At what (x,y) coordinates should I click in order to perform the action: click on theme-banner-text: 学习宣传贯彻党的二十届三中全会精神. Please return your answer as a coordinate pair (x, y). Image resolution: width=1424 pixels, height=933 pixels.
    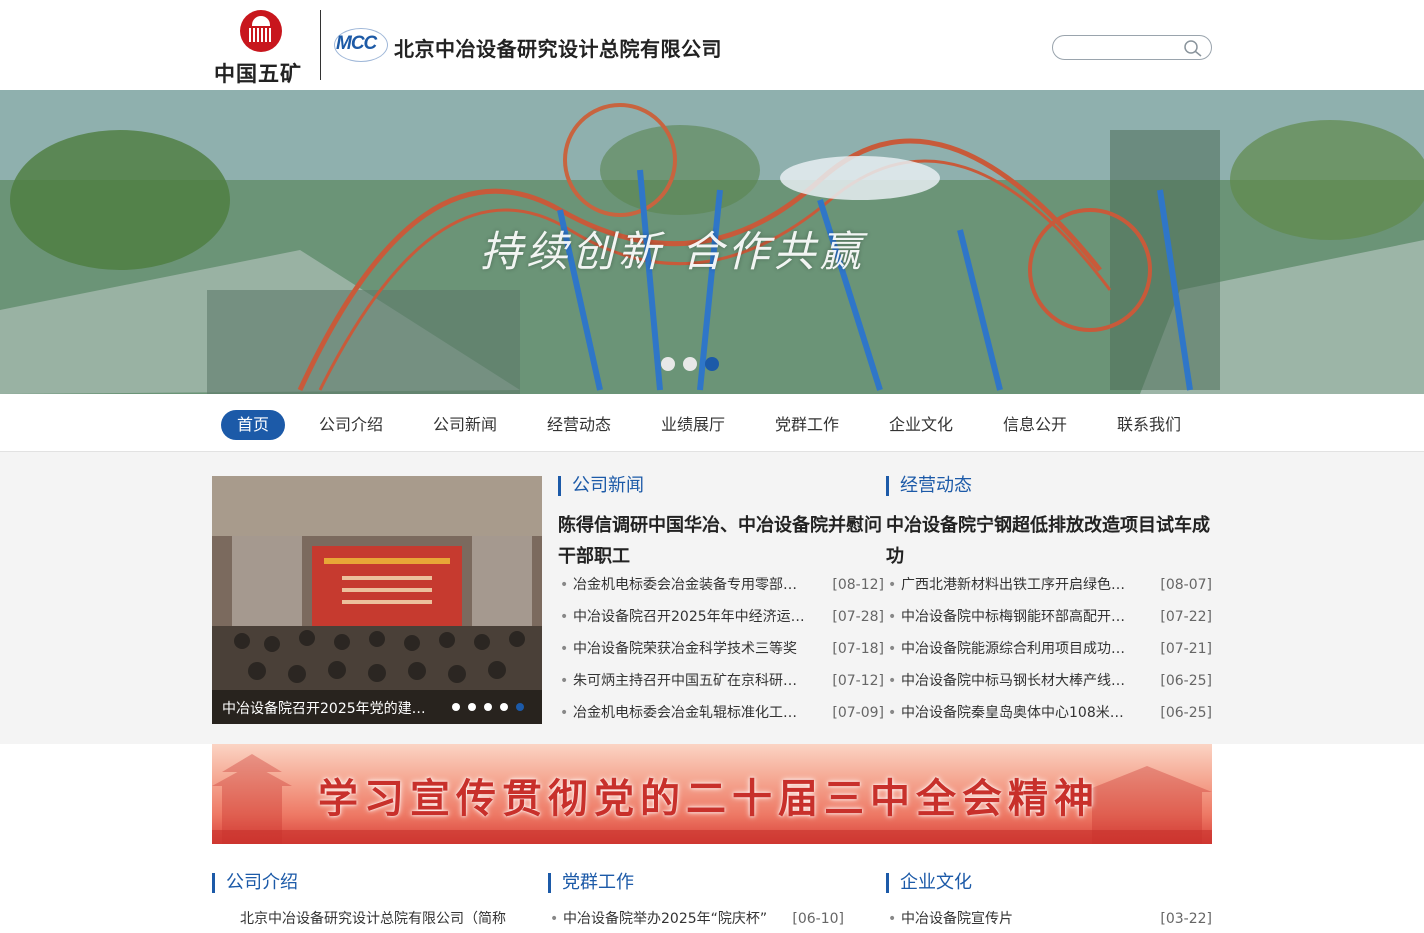
    Looking at the image, I should click on (709, 799).